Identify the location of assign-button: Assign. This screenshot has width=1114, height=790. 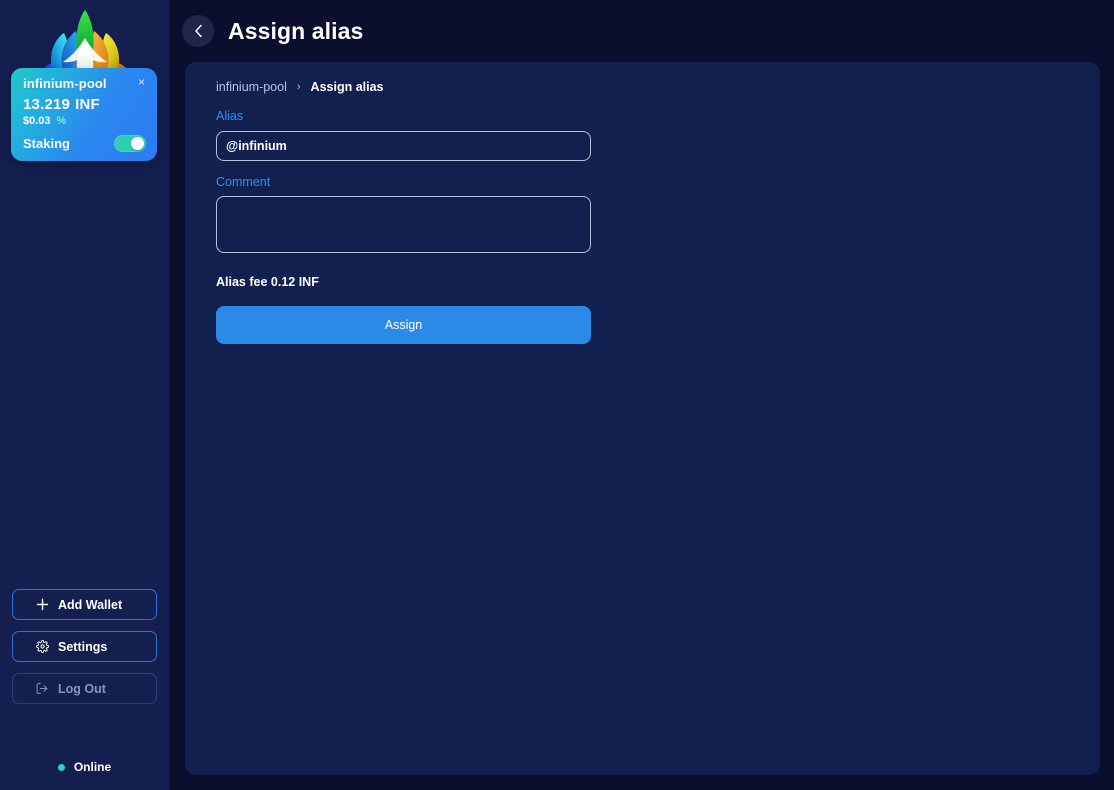
(403, 324).